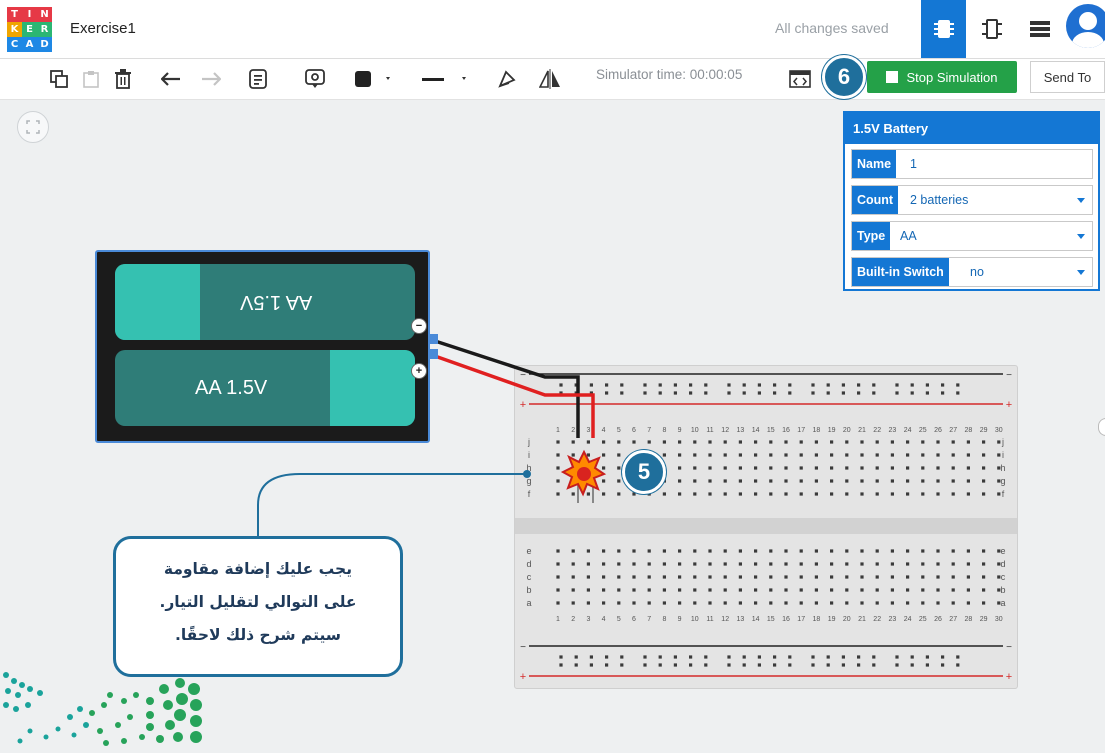  What do you see at coordinates (800, 79) in the screenshot?
I see `code-button` at bounding box center [800, 79].